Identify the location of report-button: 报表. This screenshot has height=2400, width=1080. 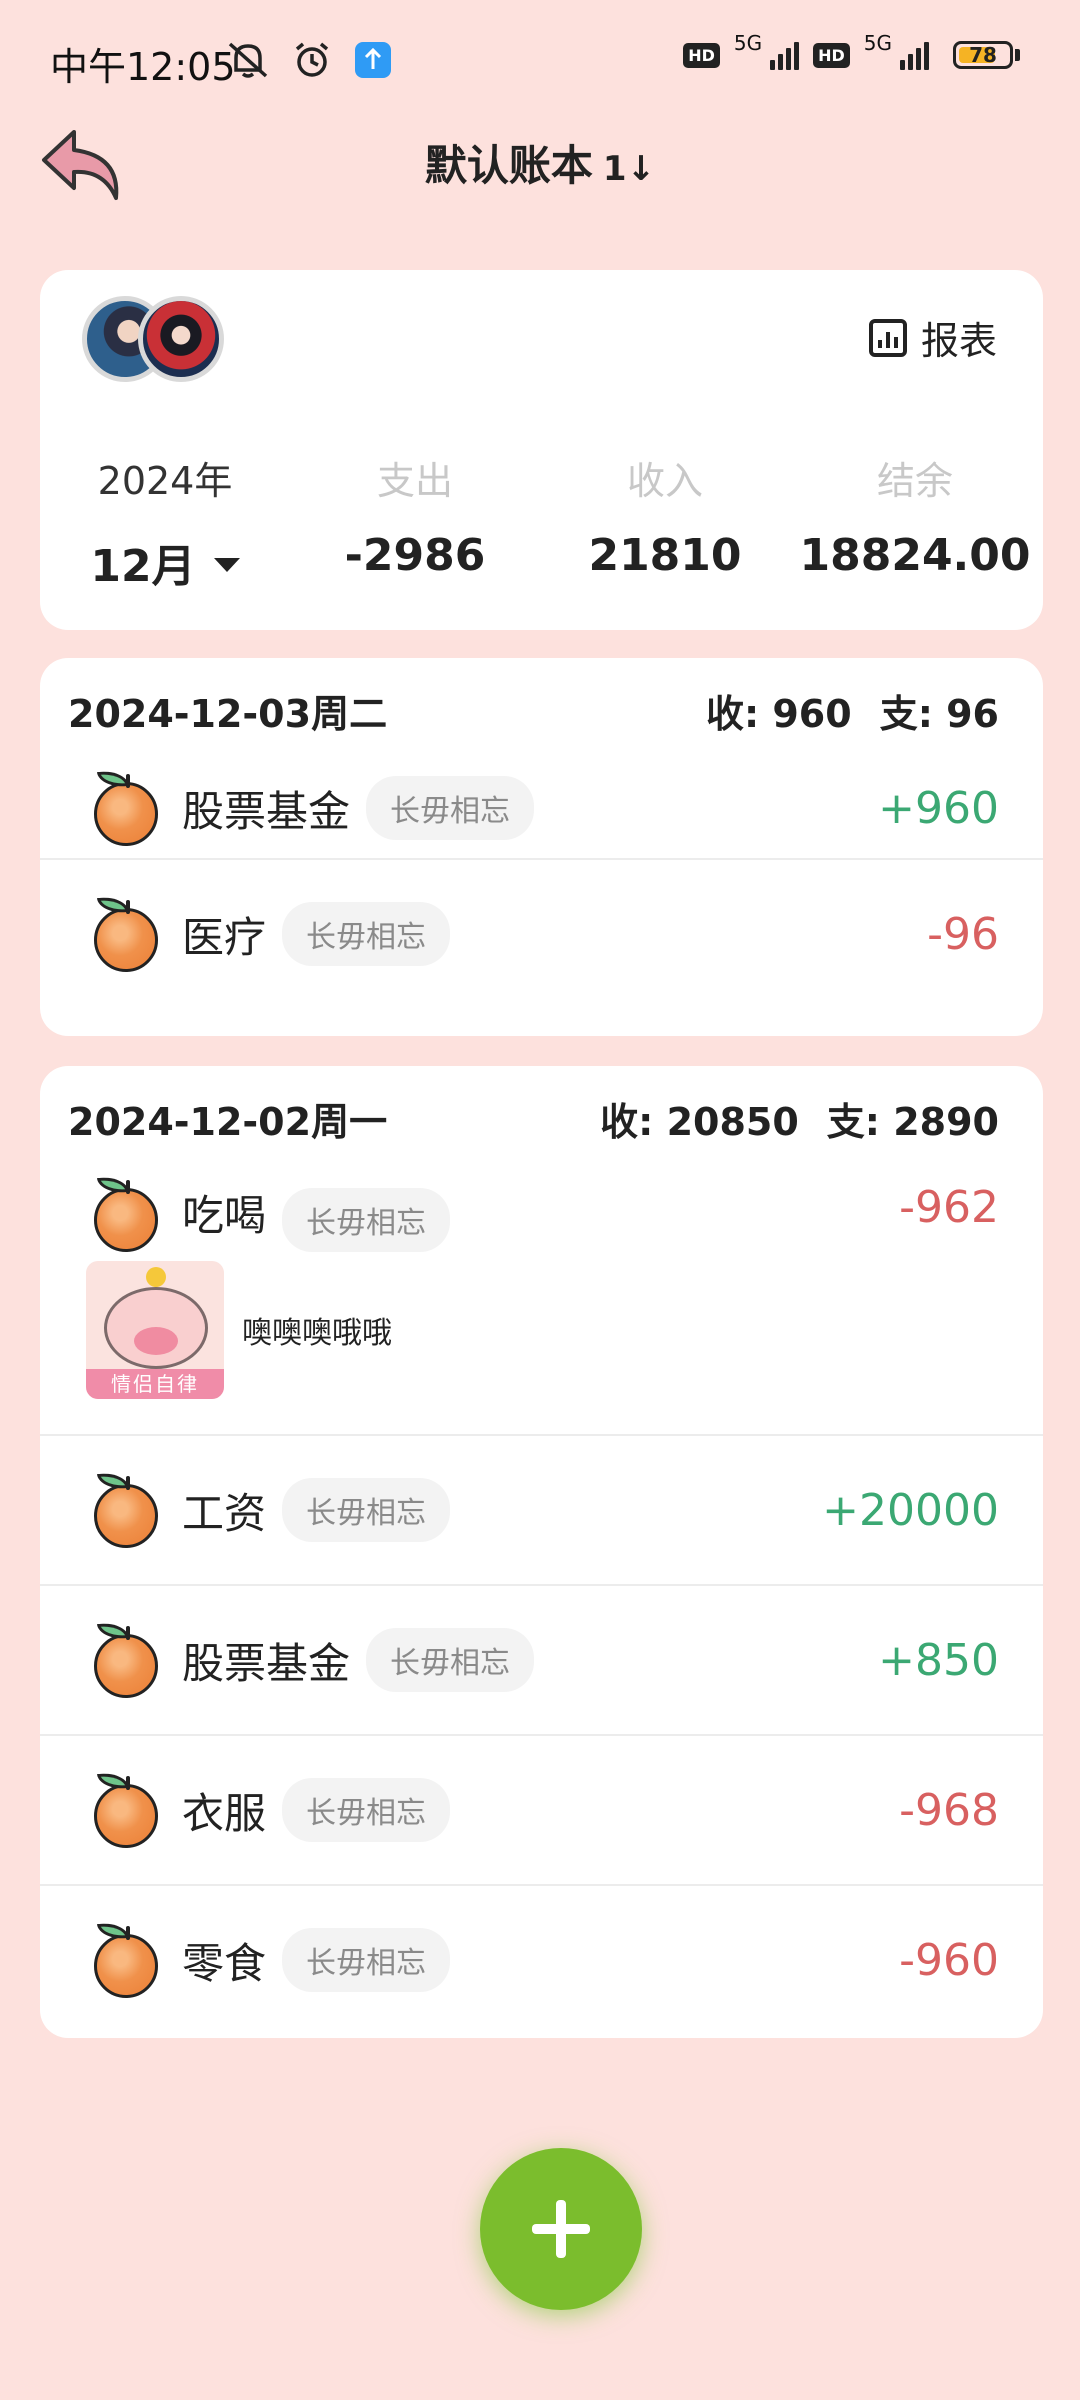
(932, 337).